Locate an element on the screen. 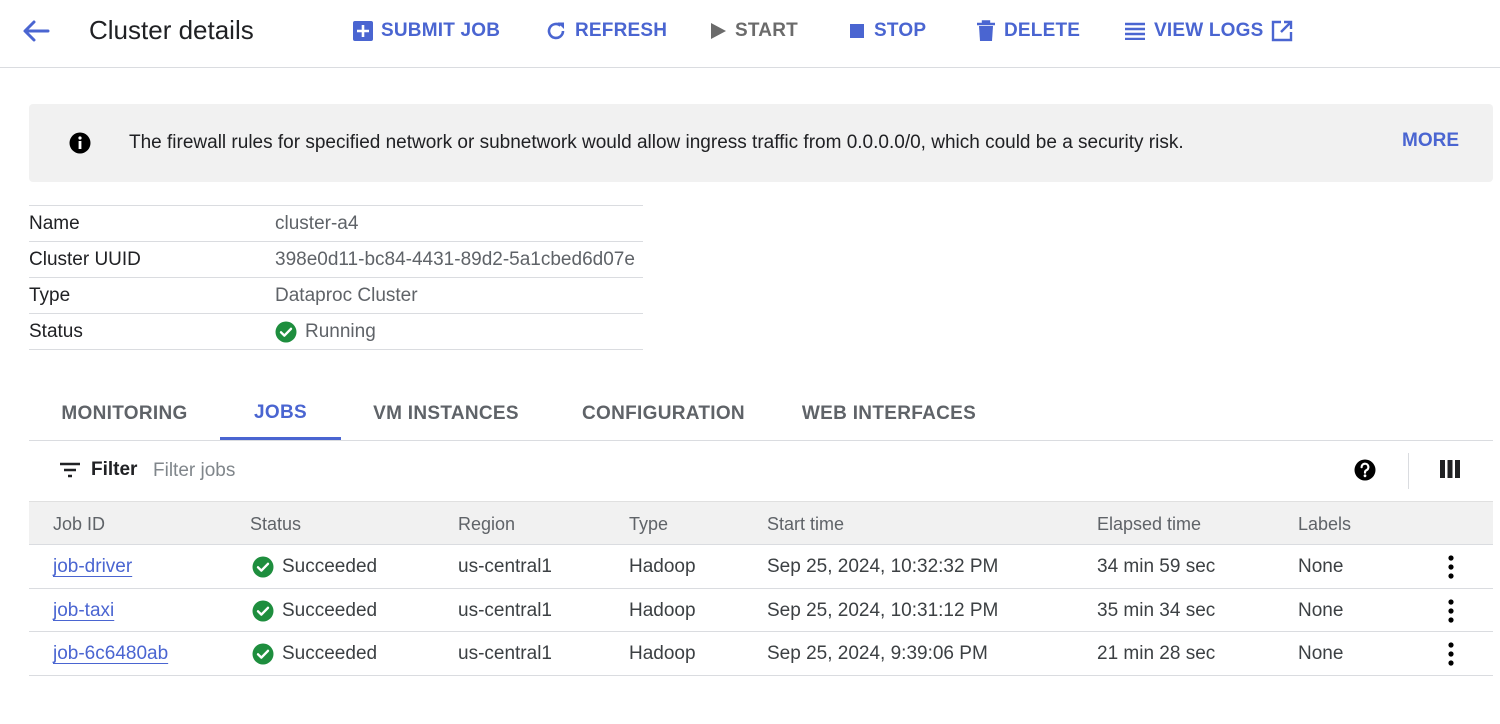 The width and height of the screenshot is (1500, 724). column-header-type: Type is located at coordinates (648, 524).